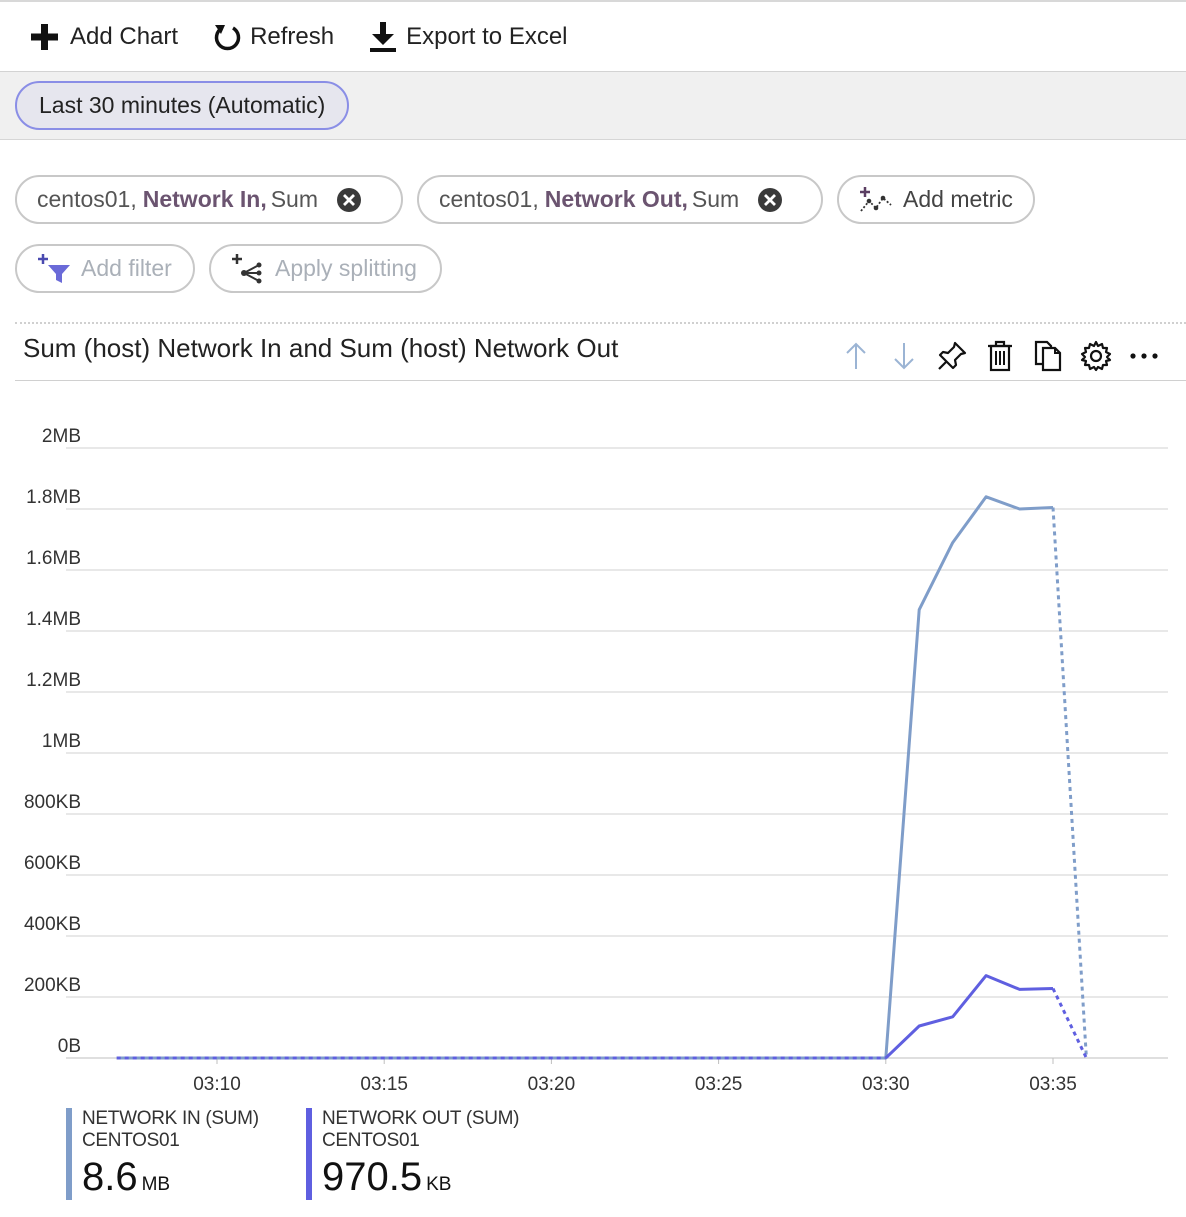 The image size is (1186, 1217). Describe the element at coordinates (69, 1046) in the screenshot. I see `y-tick-label: 0B` at that location.